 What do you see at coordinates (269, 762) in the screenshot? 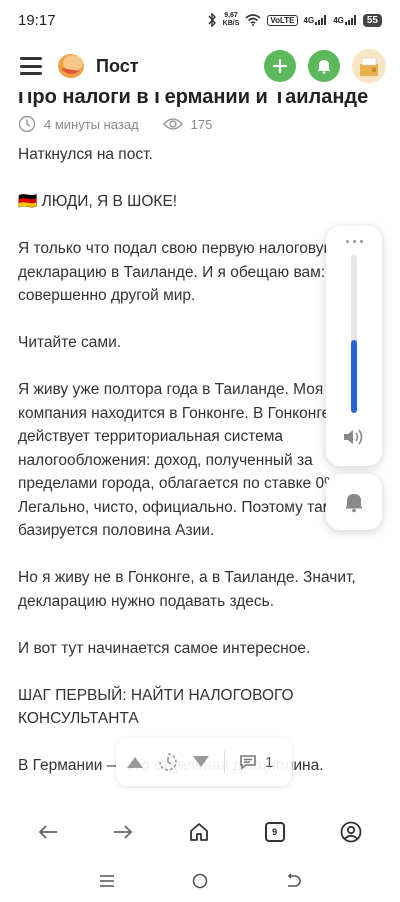
I see `comments-count: 1` at bounding box center [269, 762].